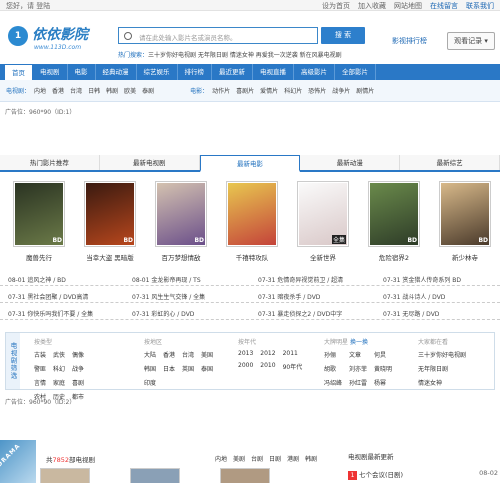  Describe the element at coordinates (480, 6) in the screenshot. I see `contact-link: 联系我们` at that location.